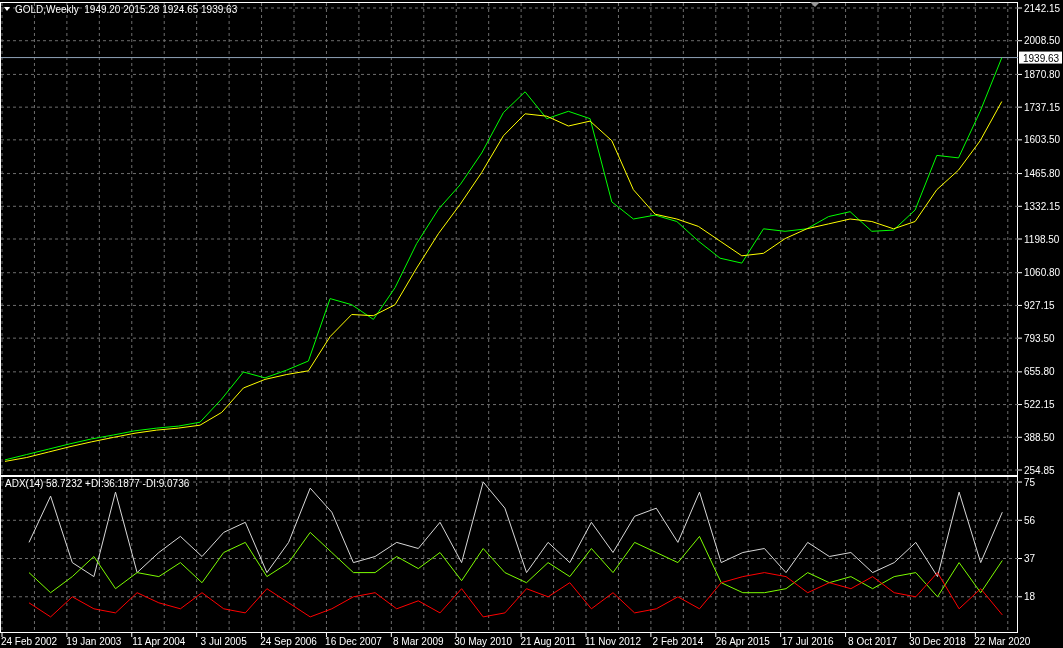  Describe the element at coordinates (1039, 437) in the screenshot. I see `axis-label: 388.50` at that location.